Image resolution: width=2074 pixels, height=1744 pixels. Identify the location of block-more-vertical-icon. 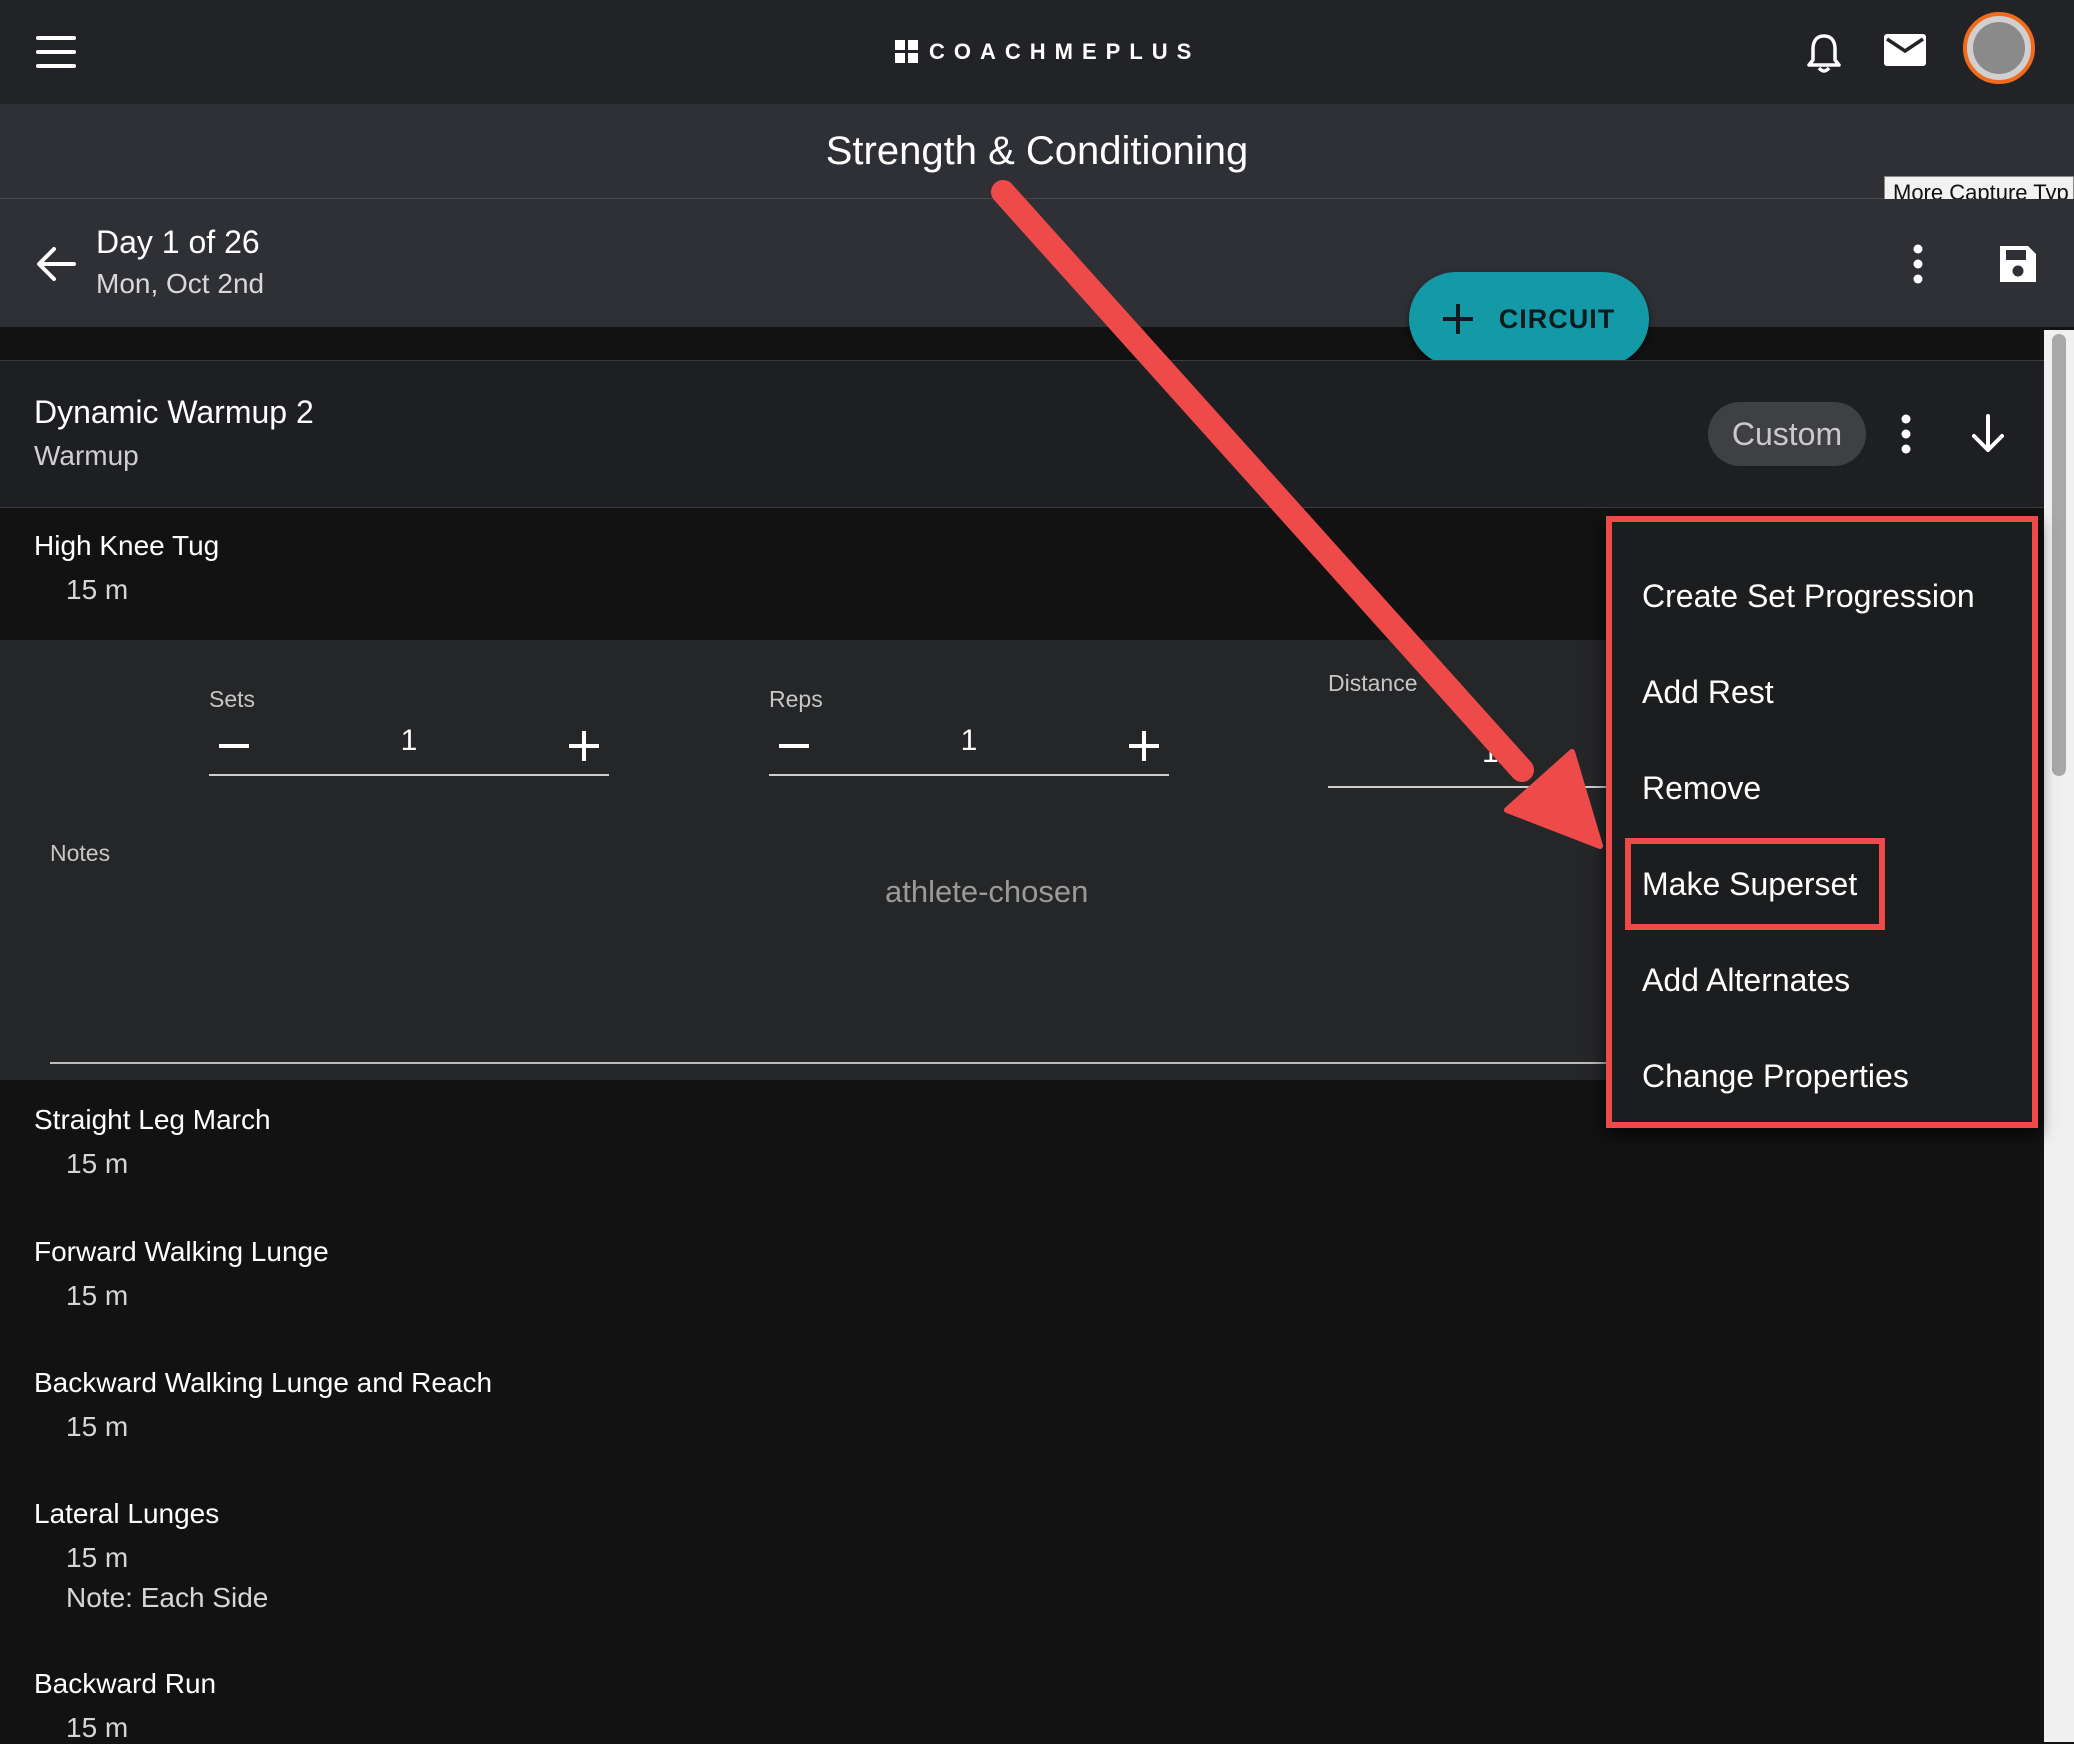
(1906, 434).